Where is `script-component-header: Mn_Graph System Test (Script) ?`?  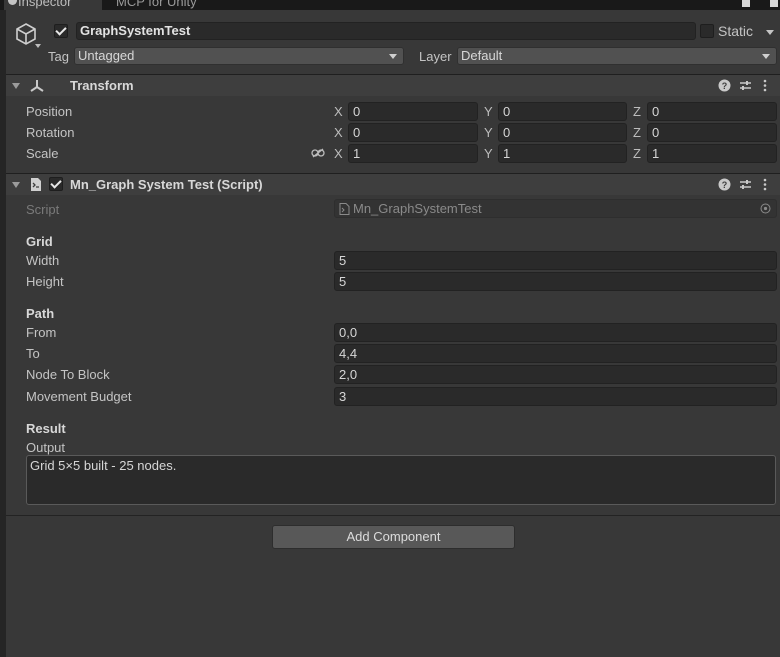
script-component-header: Mn_Graph System Test (Script) ? is located at coordinates (393, 184).